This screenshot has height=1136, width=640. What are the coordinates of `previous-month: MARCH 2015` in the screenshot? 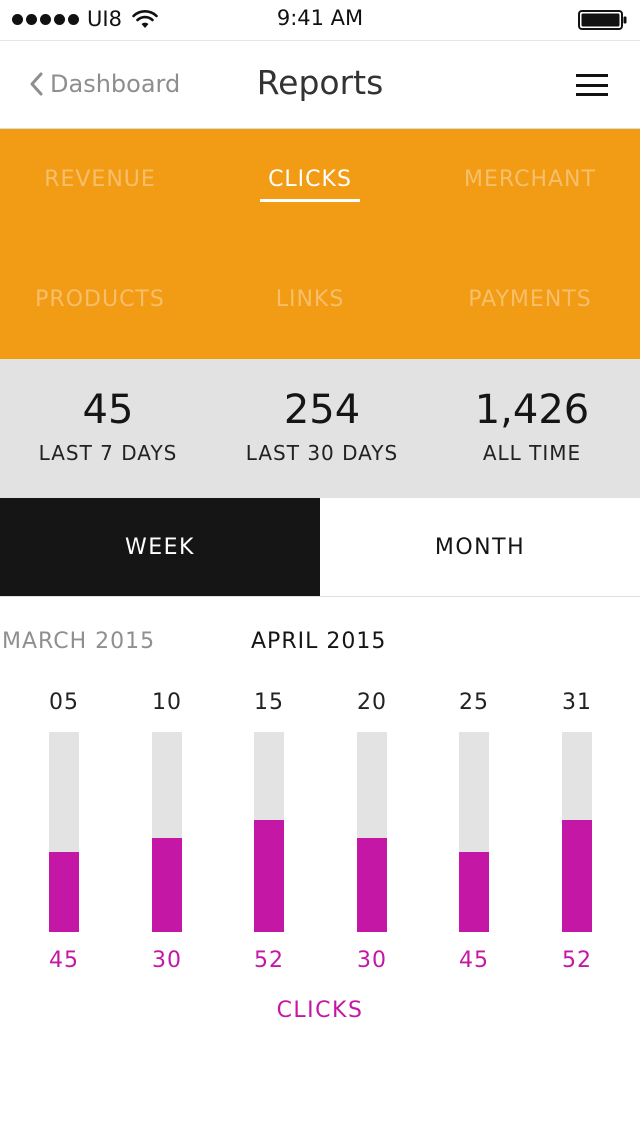 It's located at (78, 641).